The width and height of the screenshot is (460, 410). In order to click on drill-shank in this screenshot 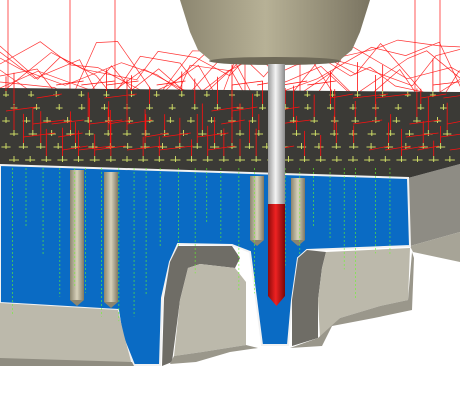, I will do `click(276, 134)`.